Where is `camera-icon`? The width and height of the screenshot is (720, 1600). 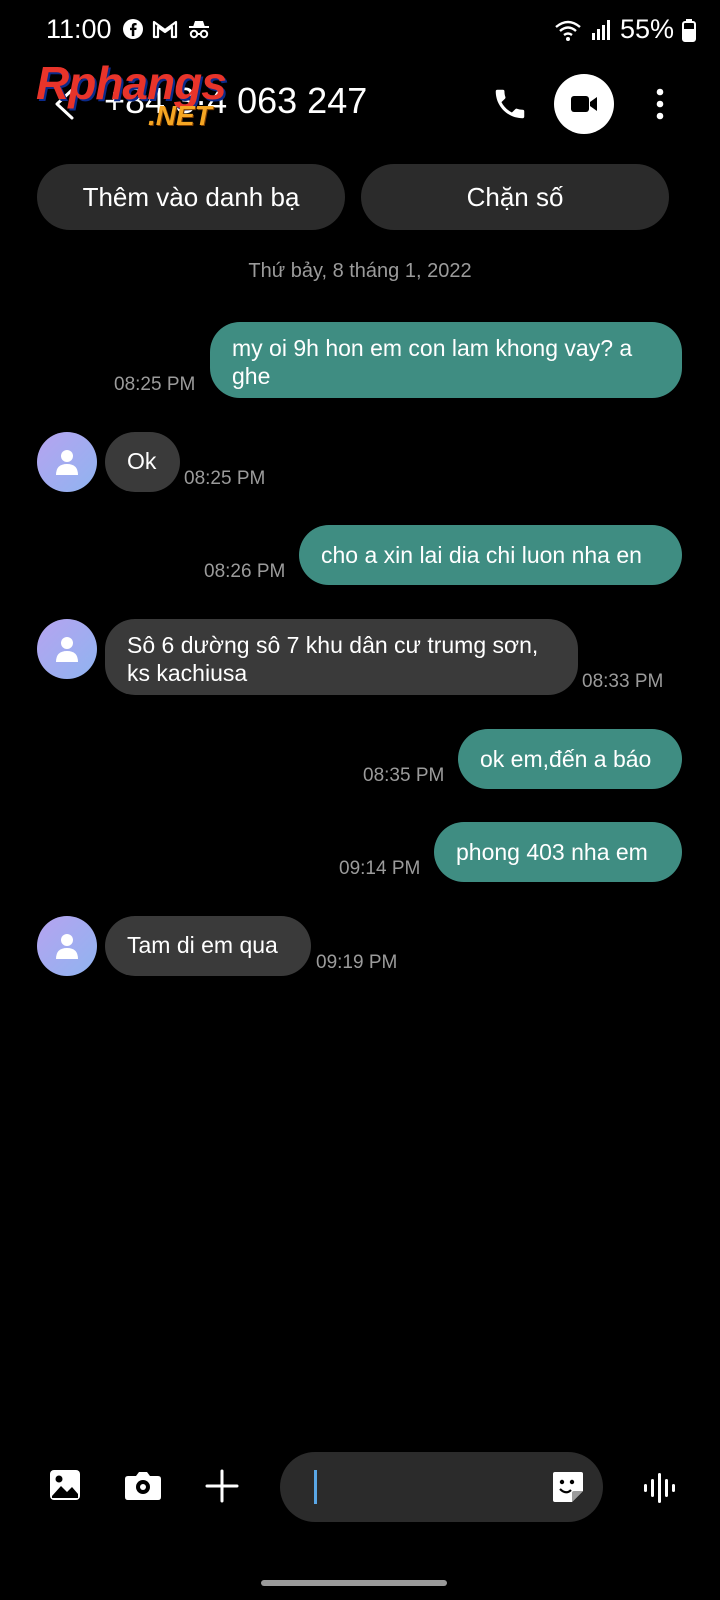
camera-icon is located at coordinates (143, 1486).